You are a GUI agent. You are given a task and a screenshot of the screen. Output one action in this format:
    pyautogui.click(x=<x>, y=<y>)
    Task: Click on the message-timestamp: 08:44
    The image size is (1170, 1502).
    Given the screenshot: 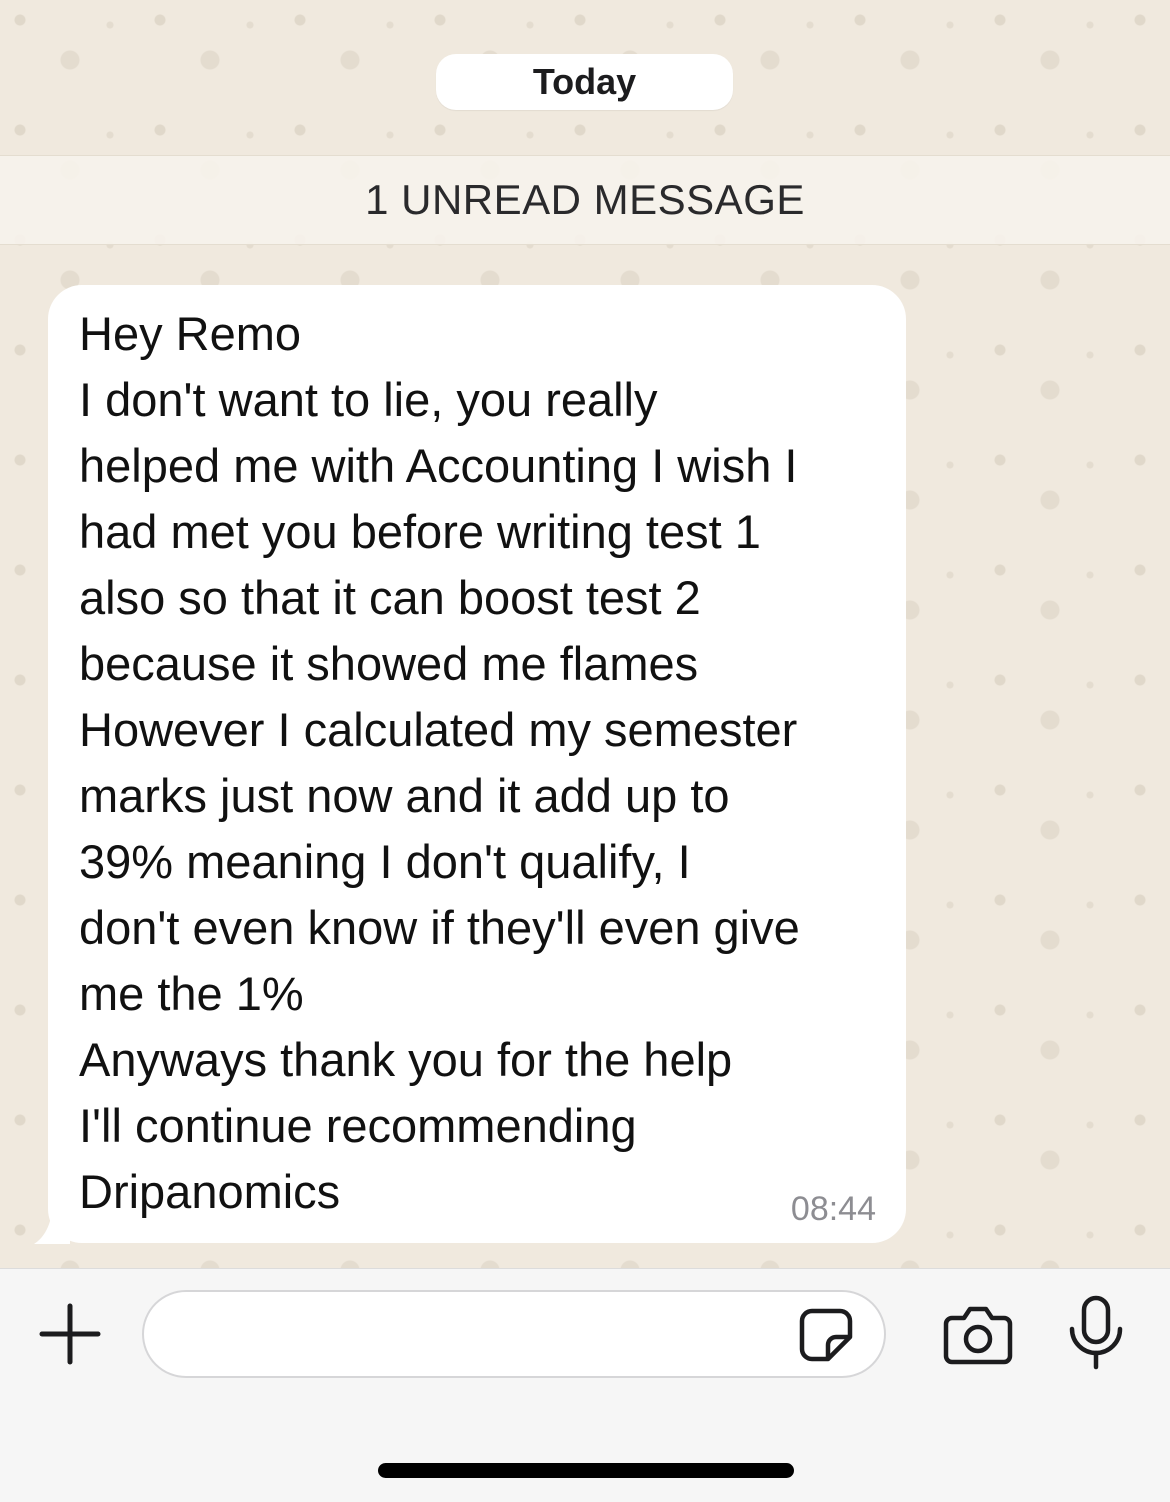 What is the action you would take?
    pyautogui.click(x=833, y=1209)
    